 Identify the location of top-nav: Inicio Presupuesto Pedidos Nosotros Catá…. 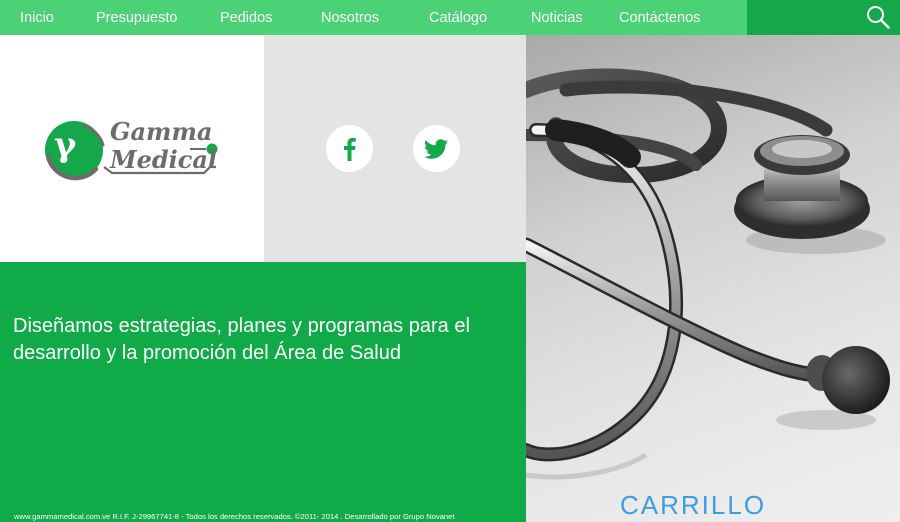
(450, 17).